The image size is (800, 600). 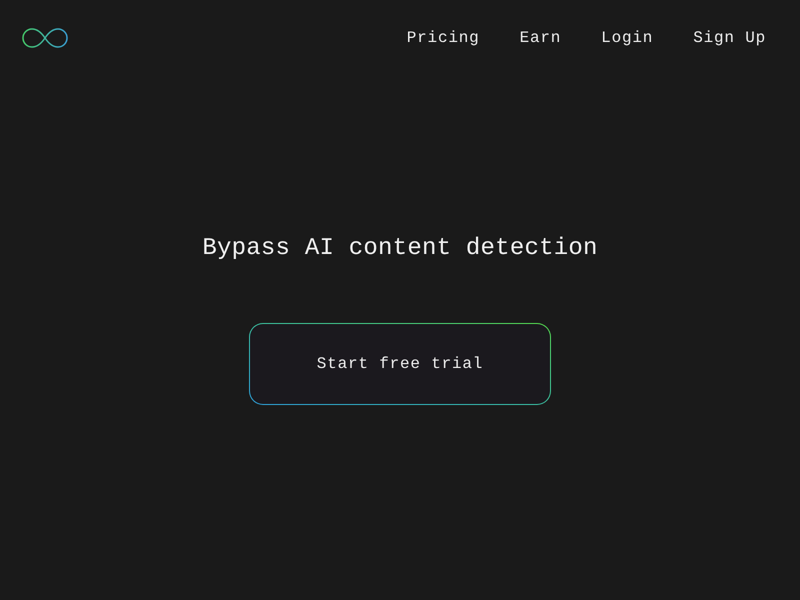 I want to click on nav-link: Login, so click(x=627, y=38).